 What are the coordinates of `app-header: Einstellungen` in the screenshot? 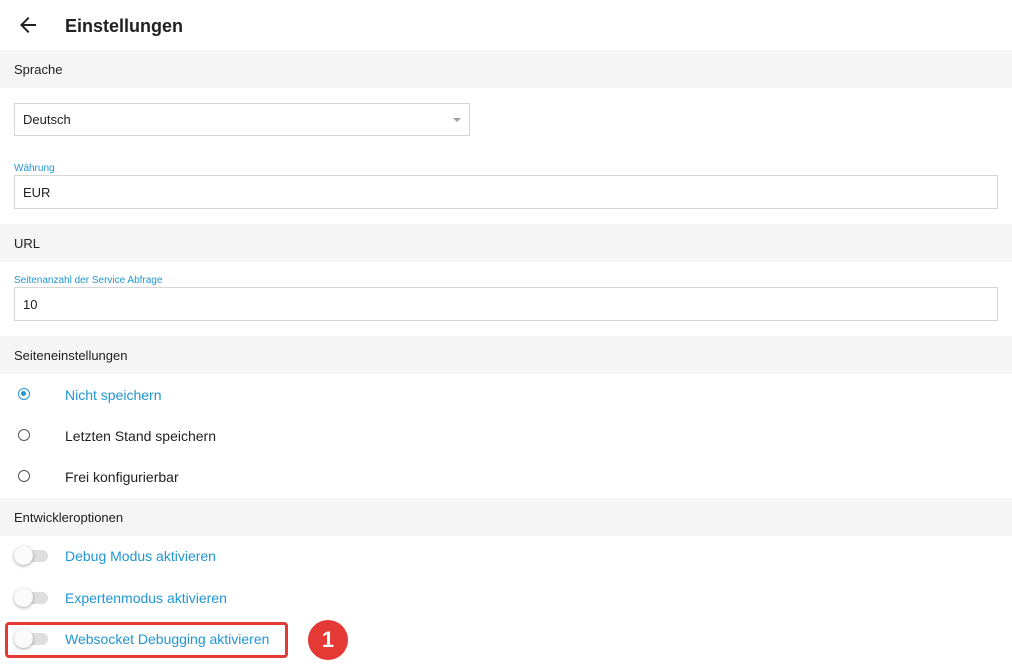 It's located at (506, 25).